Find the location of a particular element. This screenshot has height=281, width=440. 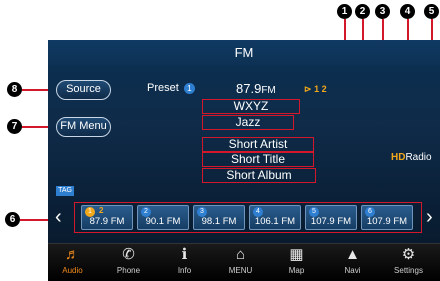

callout-3: 3 is located at coordinates (382, 11).